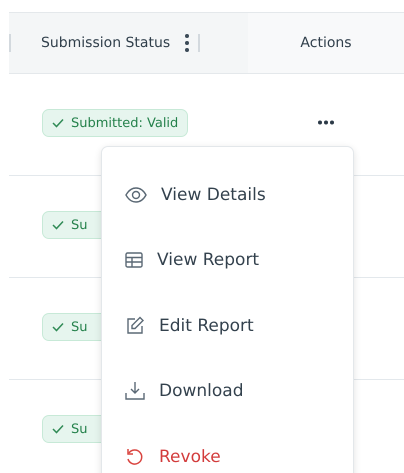  I want to click on eye-icon, so click(136, 194).